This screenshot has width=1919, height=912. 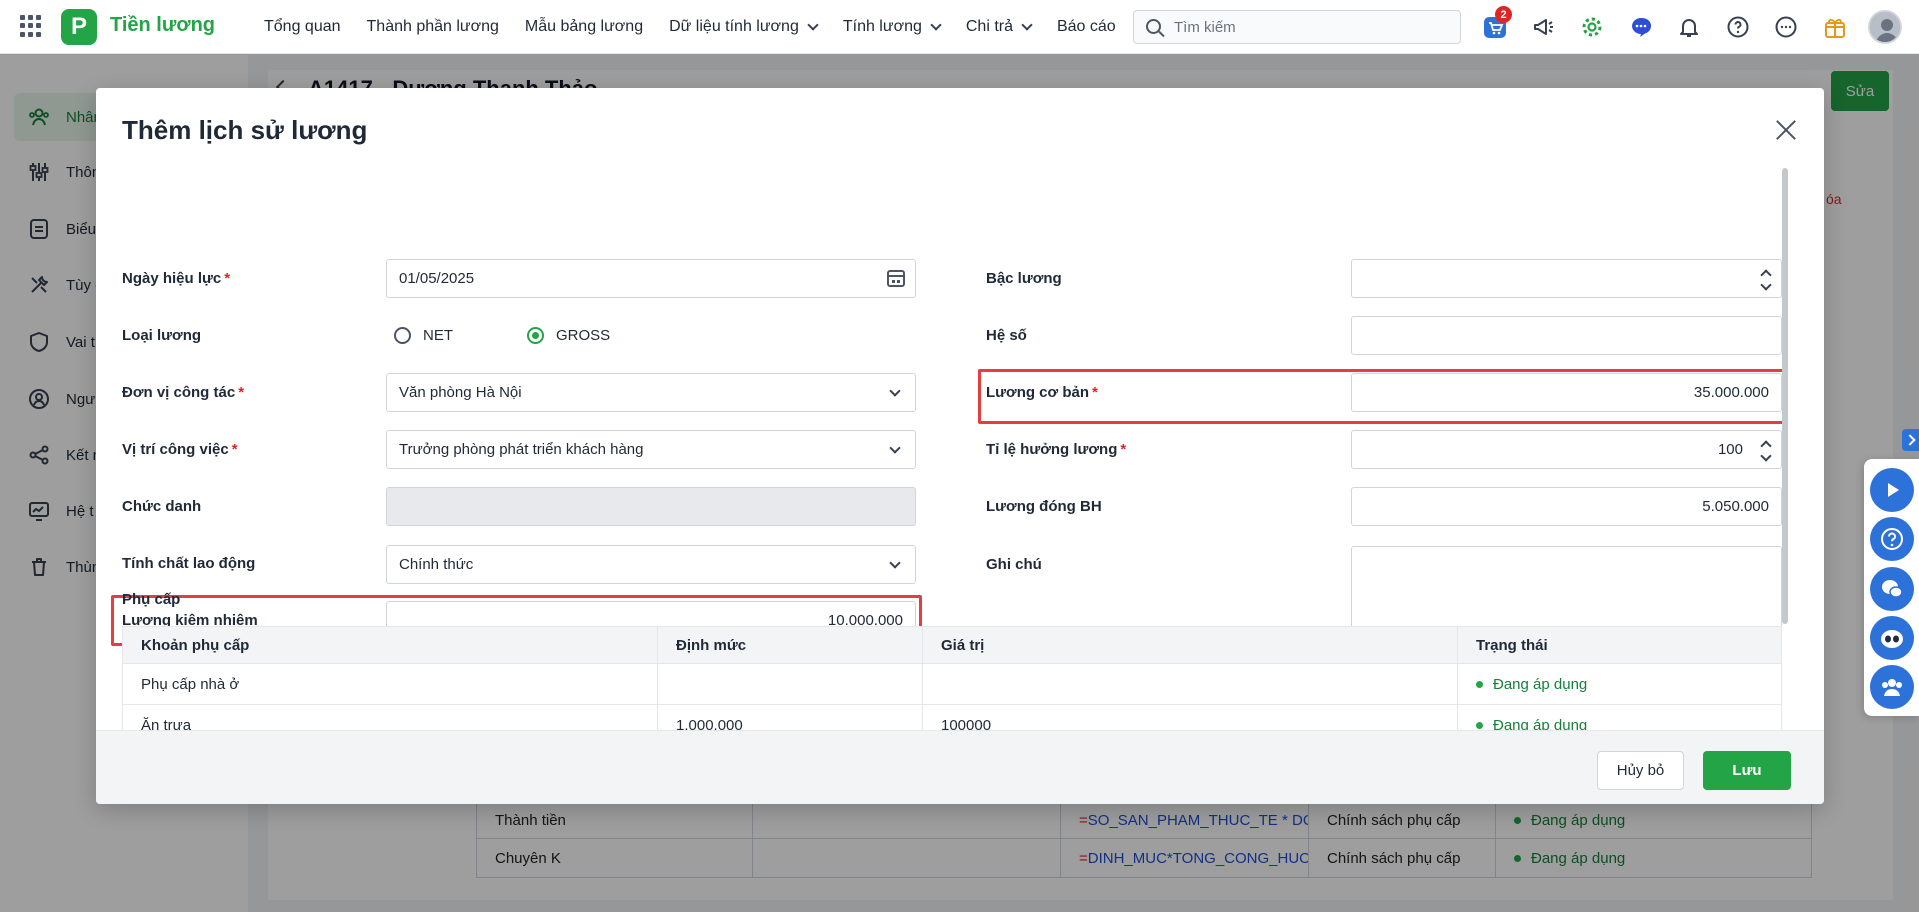 I want to click on nav-chi-tra: Chi trả, so click(x=999, y=27).